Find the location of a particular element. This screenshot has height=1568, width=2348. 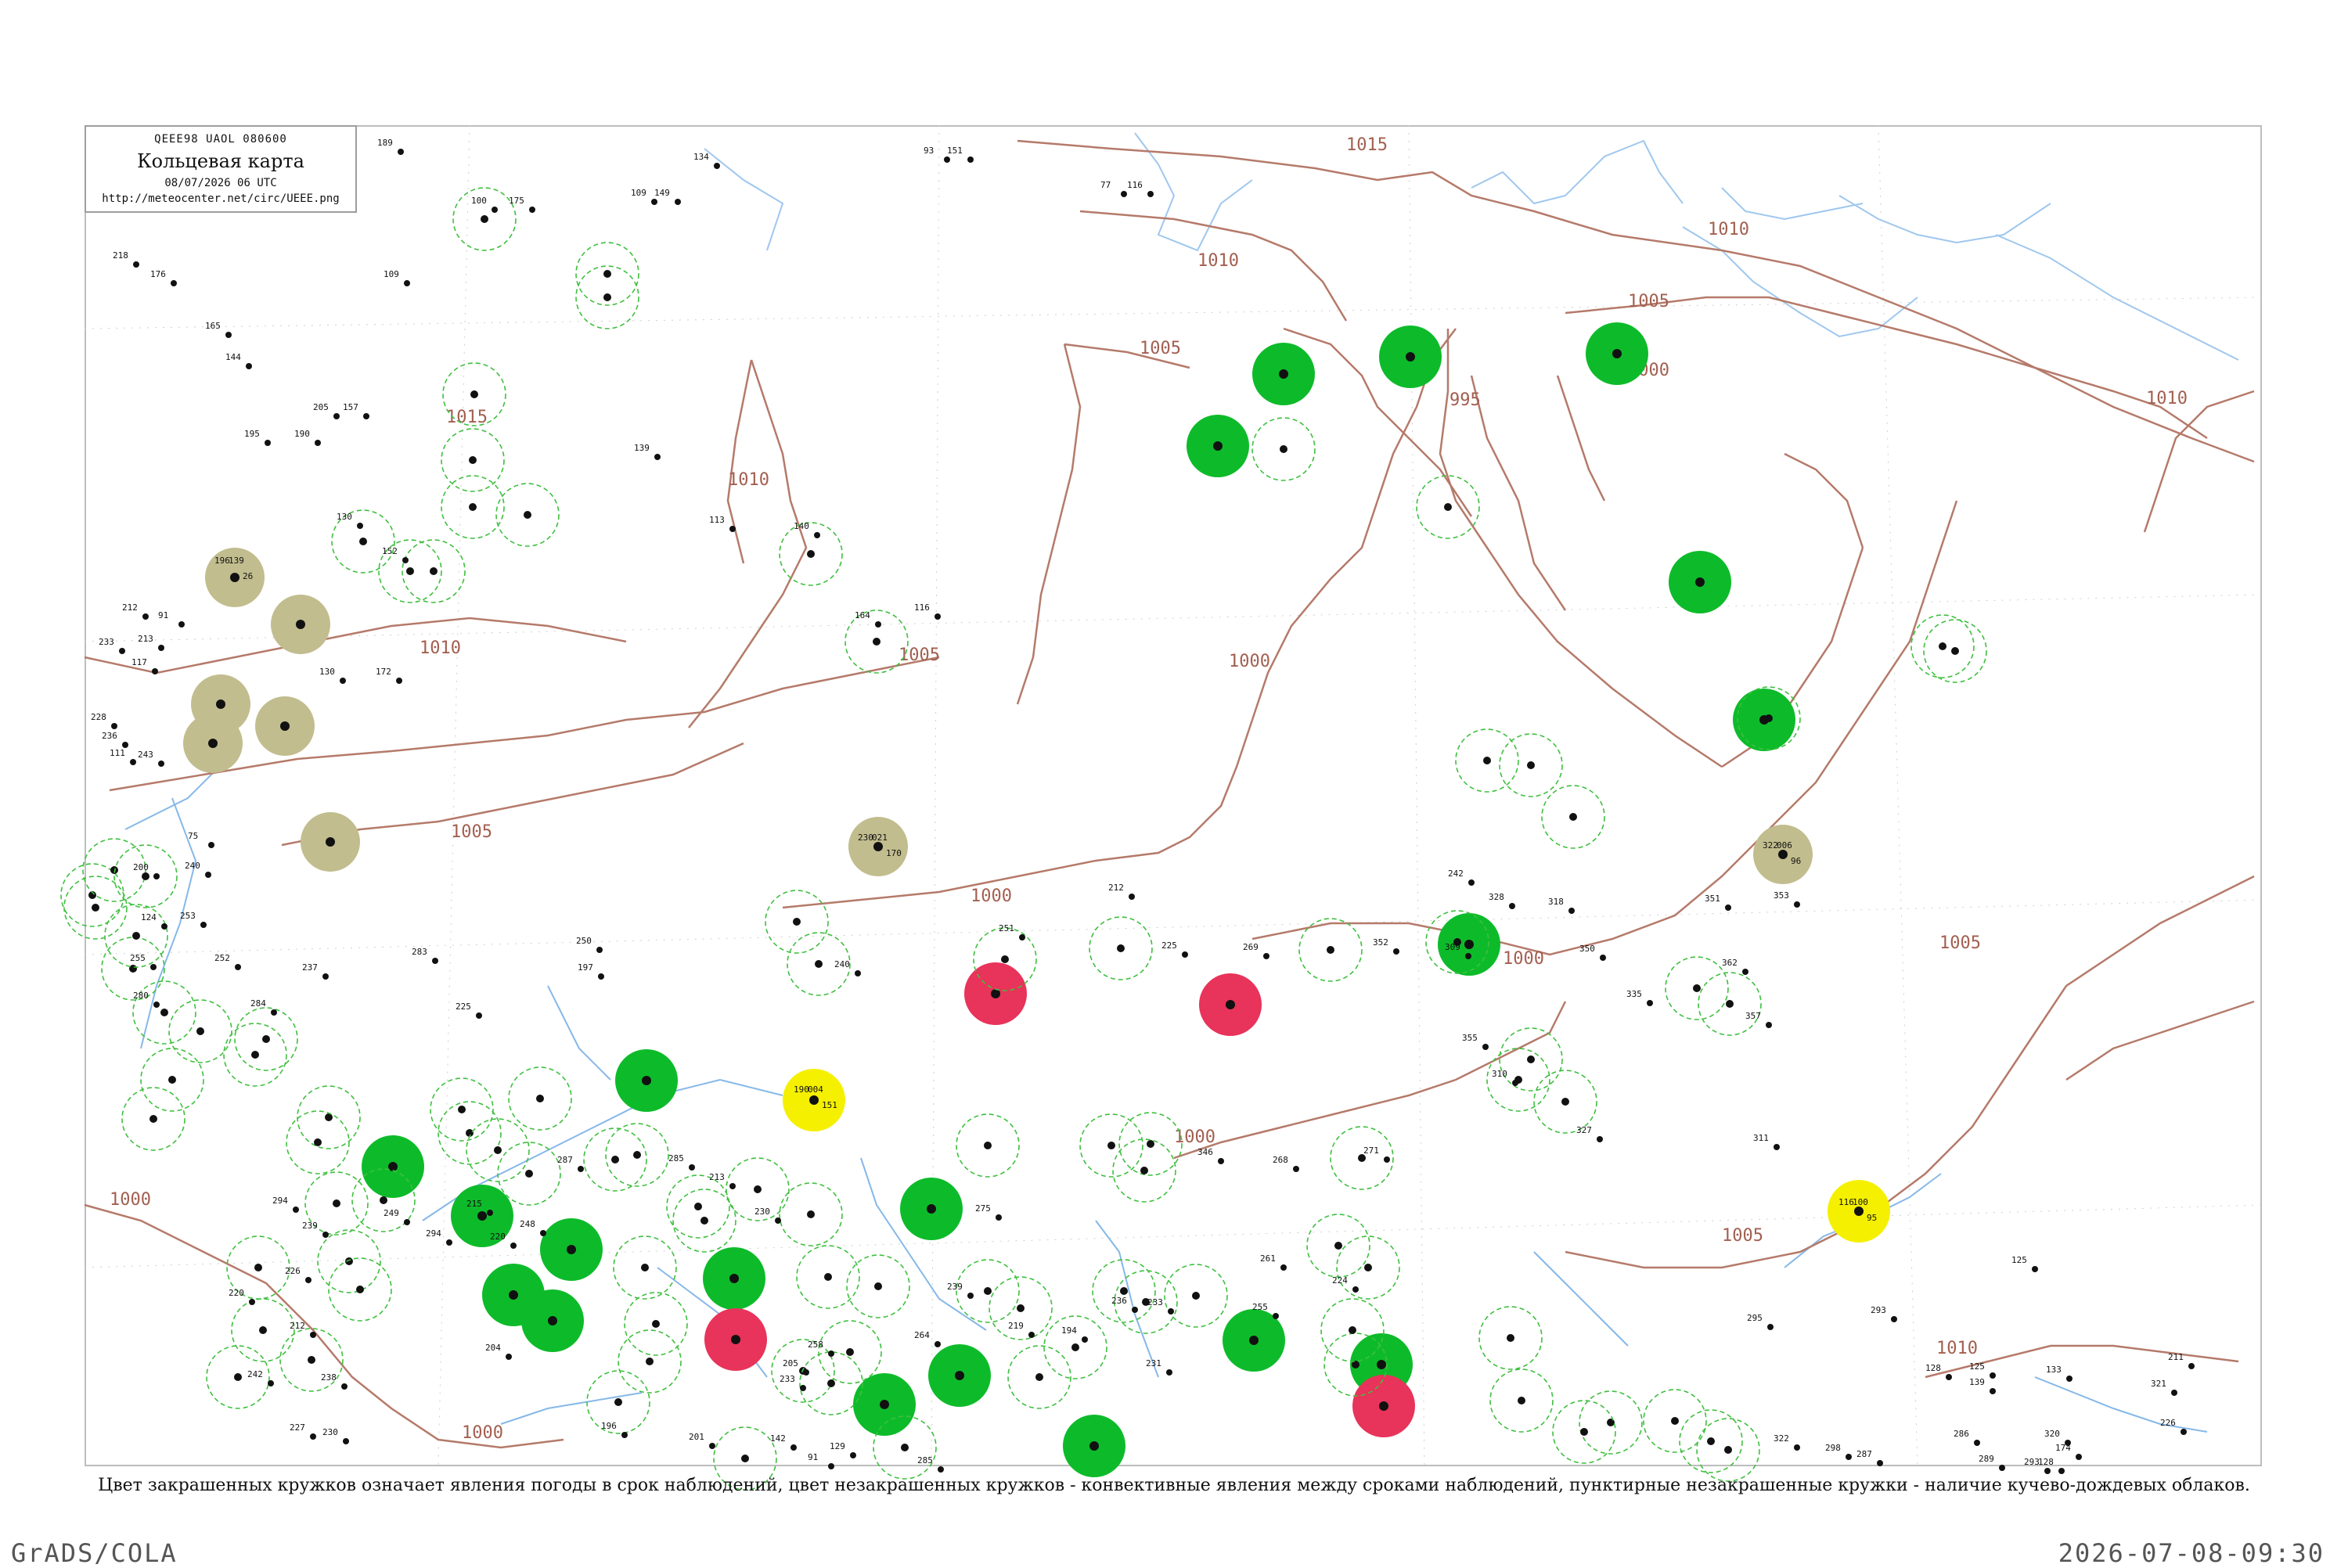

station-temp-label: 116 is located at coordinates (1135, 185).